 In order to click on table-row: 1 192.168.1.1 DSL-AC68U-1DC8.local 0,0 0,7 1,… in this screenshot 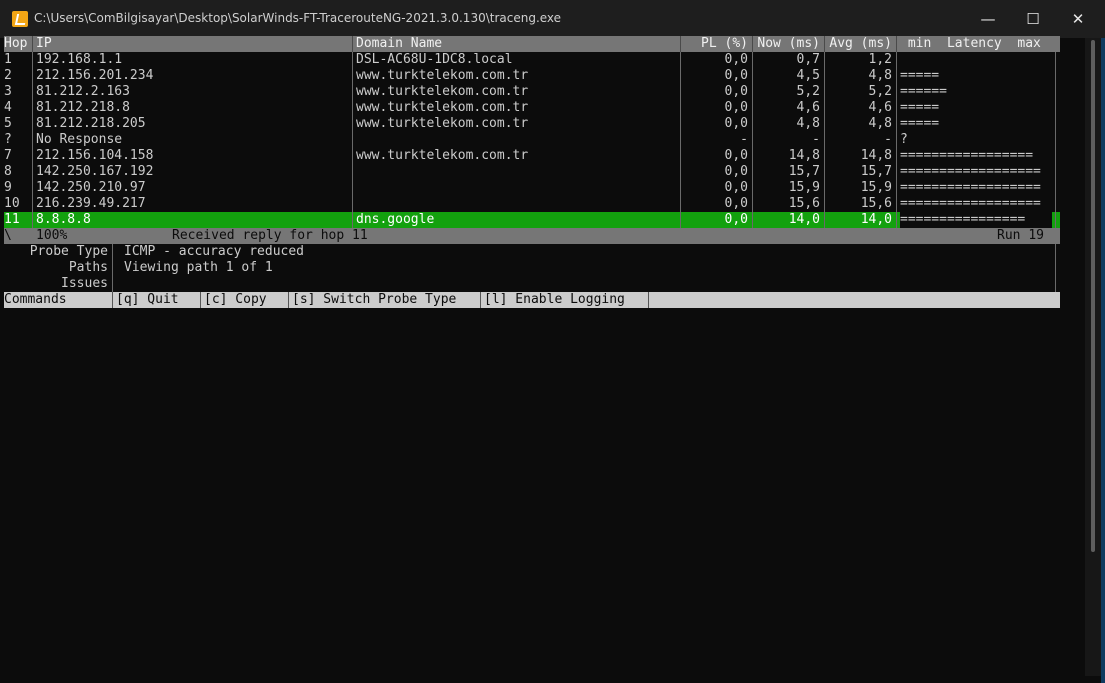, I will do `click(532, 60)`.